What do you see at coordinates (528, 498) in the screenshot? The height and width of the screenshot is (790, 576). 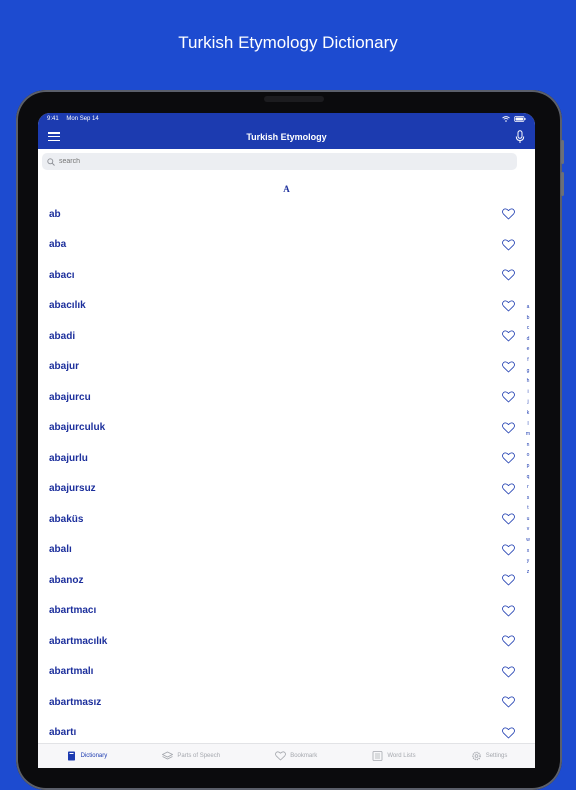 I see `alphabet-index-letter: s` at bounding box center [528, 498].